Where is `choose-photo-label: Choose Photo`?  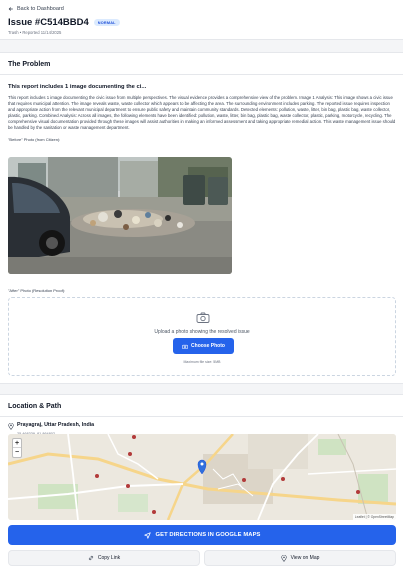 choose-photo-label: Choose Photo is located at coordinates (208, 346).